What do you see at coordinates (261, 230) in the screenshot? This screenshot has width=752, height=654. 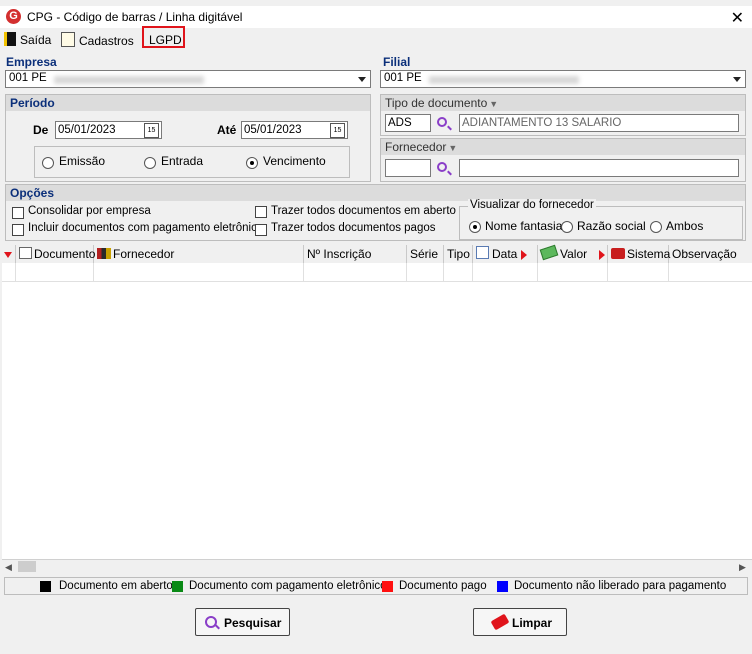 I see `trazer-pagos-checkbox` at bounding box center [261, 230].